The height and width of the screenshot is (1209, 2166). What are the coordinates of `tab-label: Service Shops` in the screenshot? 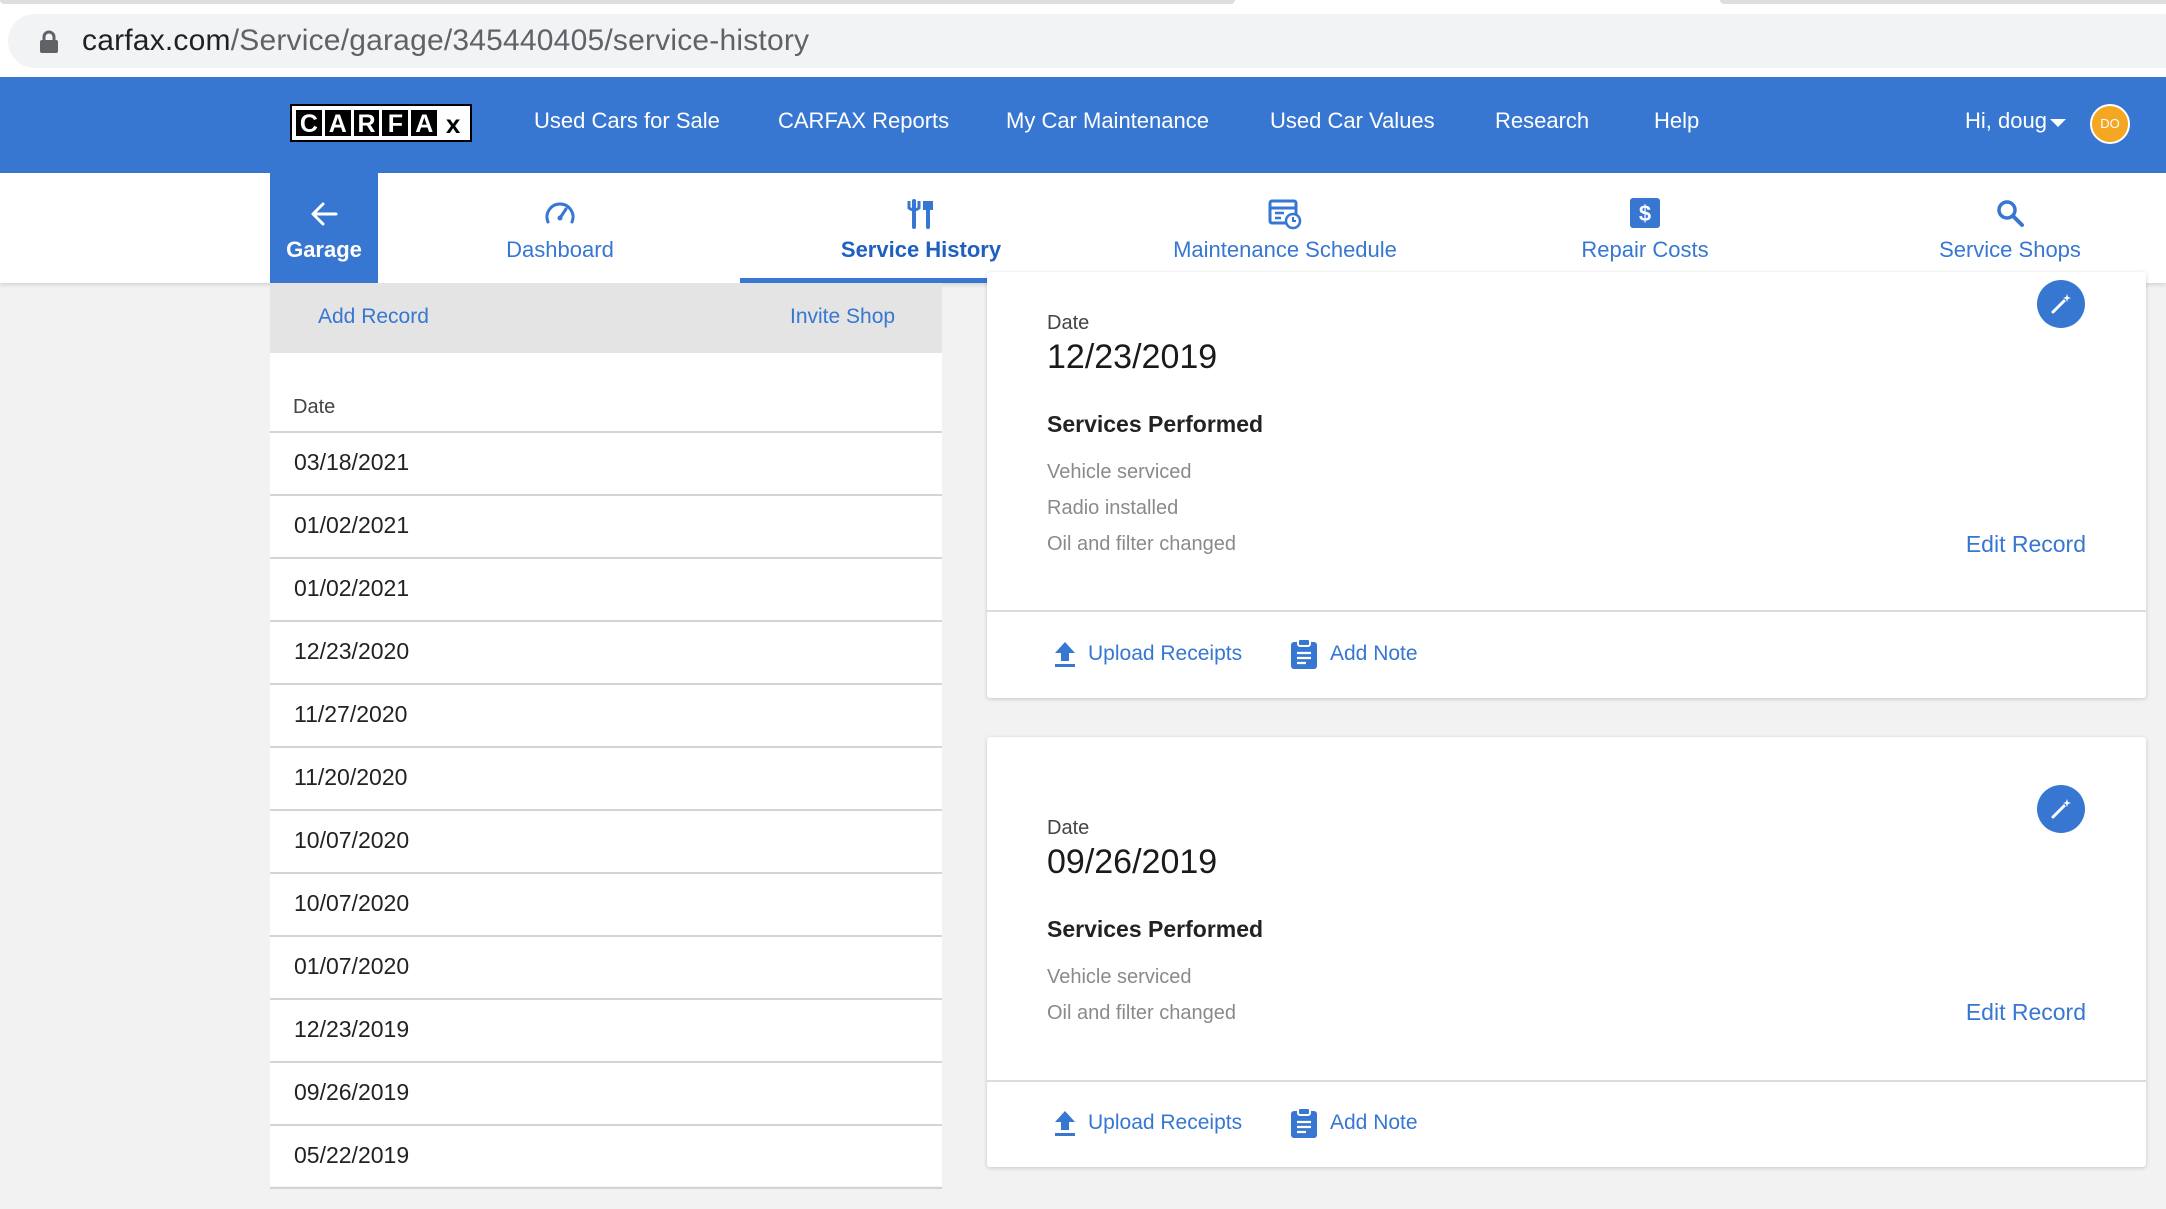 It's located at (2010, 249).